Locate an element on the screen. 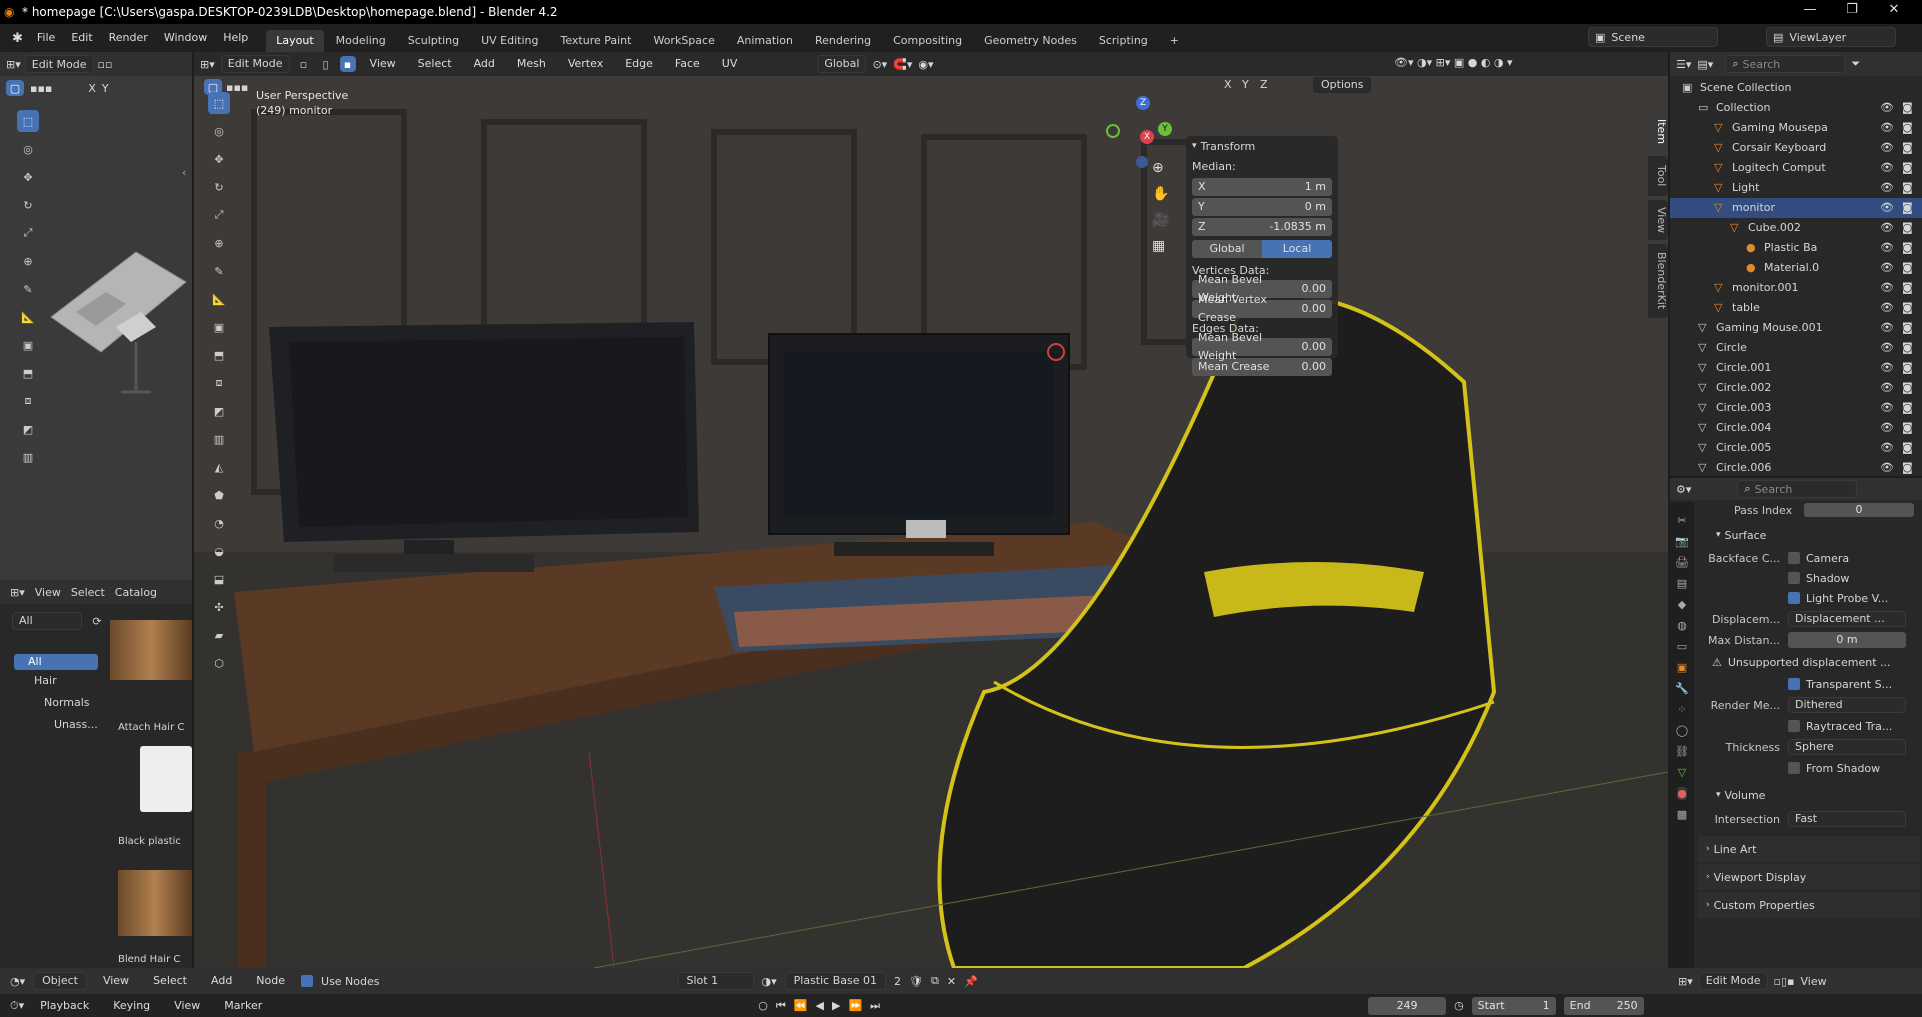  outliner-row: ▽ Circle.003 👁 ◙ is located at coordinates (1796, 408).